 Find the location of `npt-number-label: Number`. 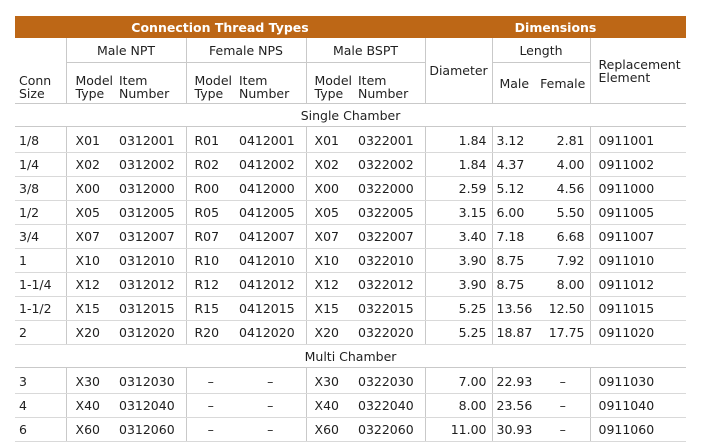

npt-number-label: Number is located at coordinates (144, 93).